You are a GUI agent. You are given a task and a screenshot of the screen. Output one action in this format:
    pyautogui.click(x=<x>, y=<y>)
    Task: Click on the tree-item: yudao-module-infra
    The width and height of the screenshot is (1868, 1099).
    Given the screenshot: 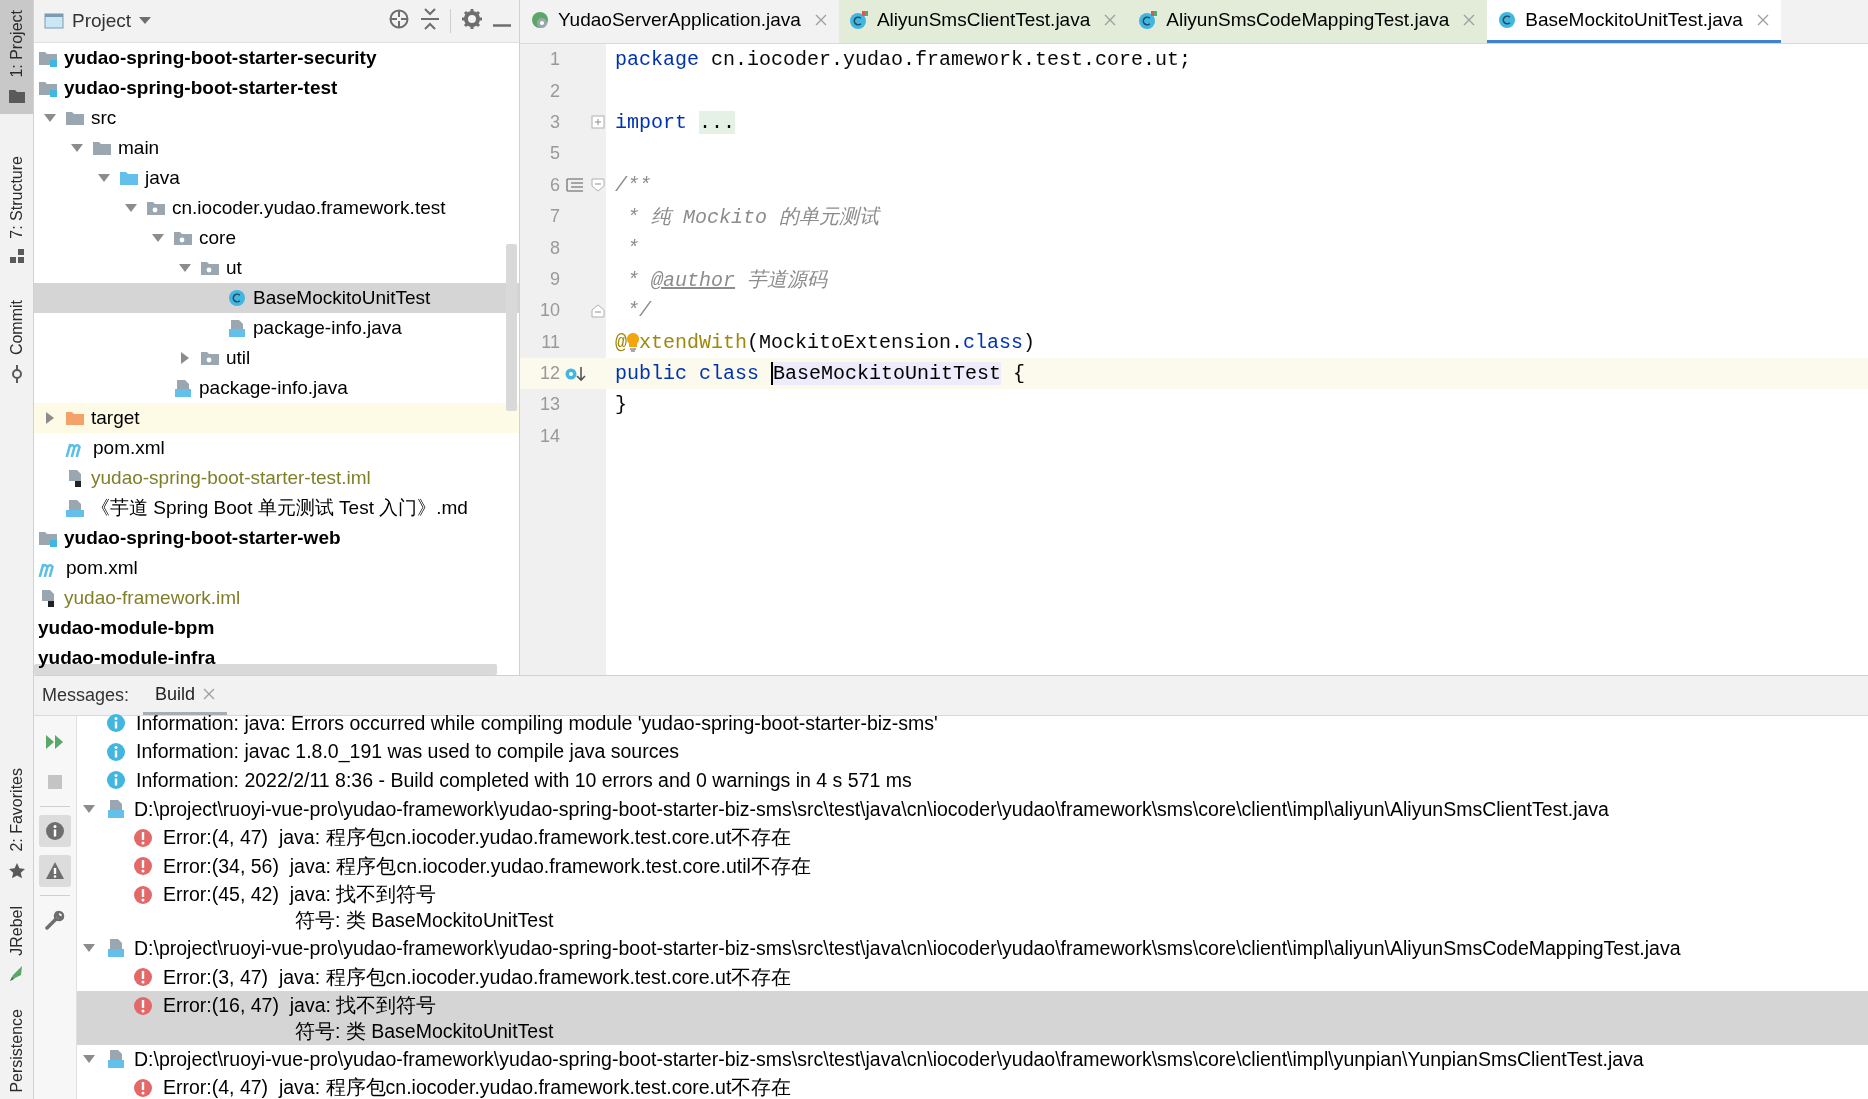 What is the action you would take?
    pyautogui.click(x=276, y=658)
    